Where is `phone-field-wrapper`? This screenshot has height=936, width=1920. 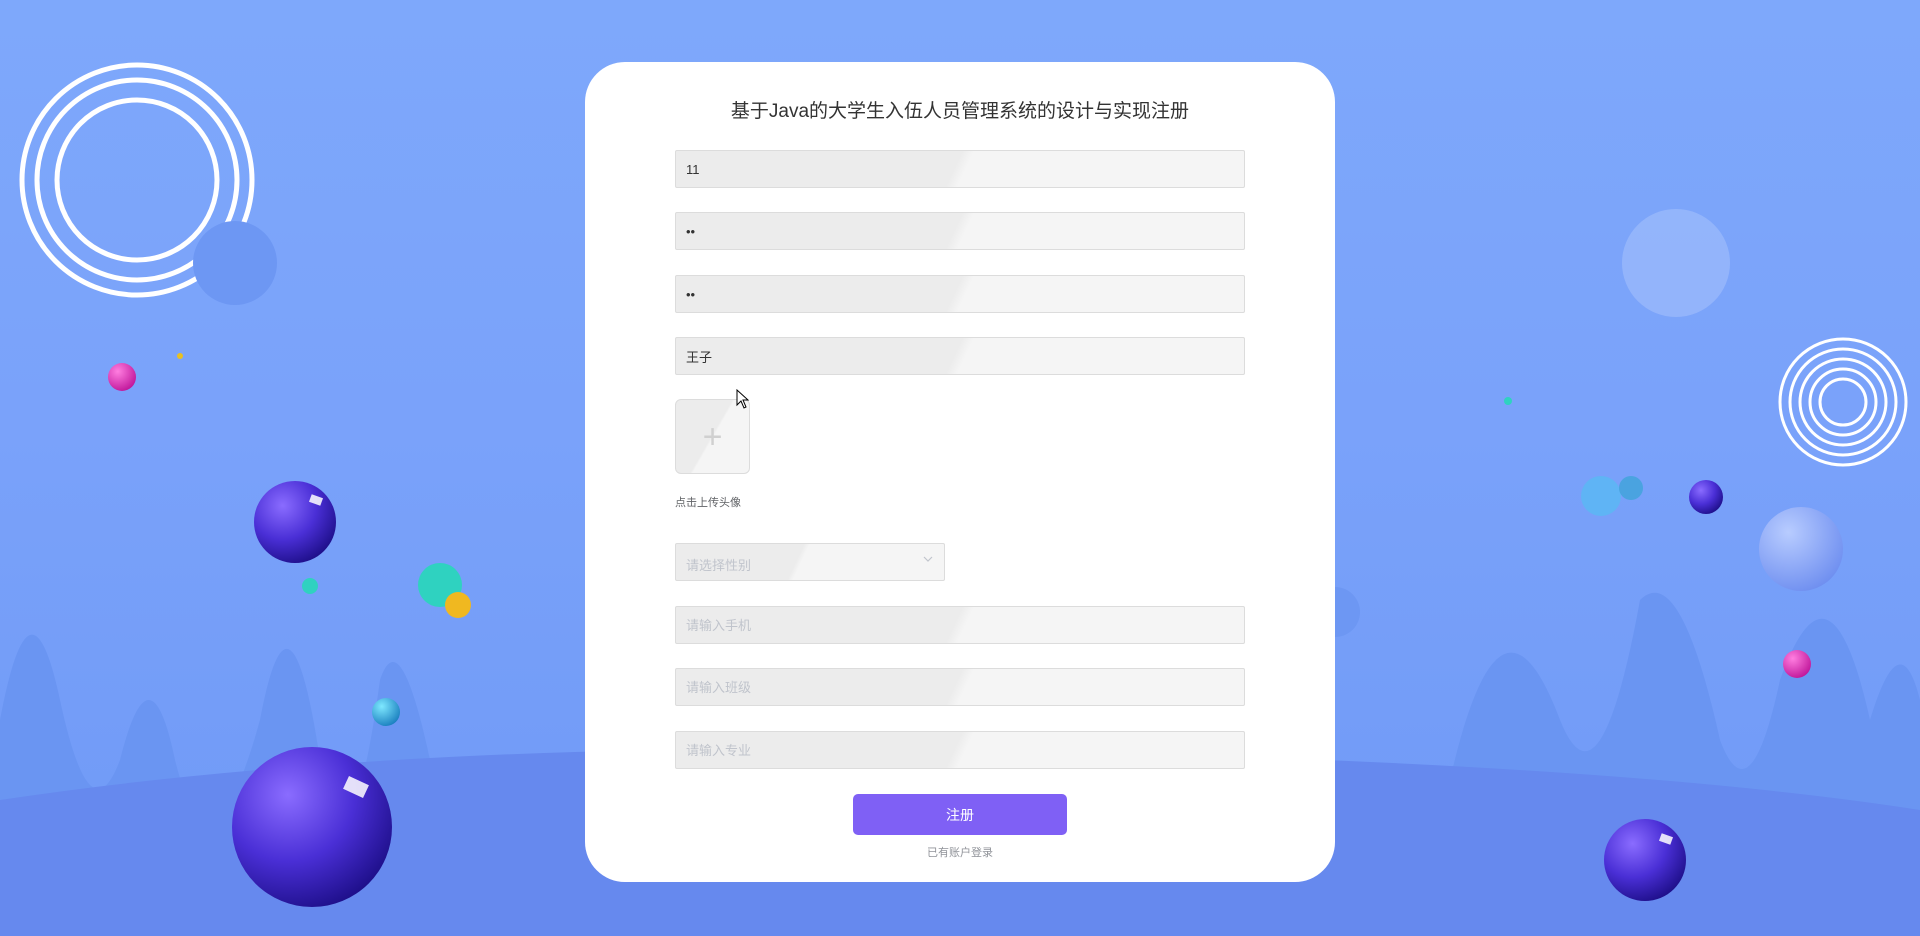 phone-field-wrapper is located at coordinates (960, 625).